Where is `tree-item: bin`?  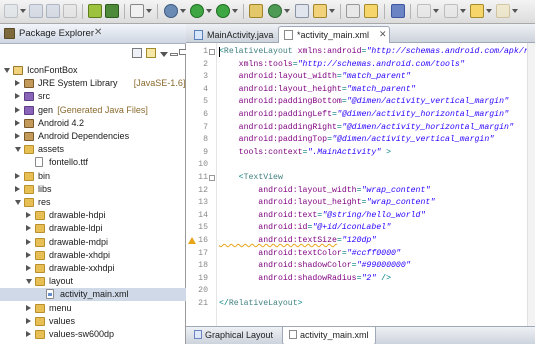 tree-item: bin is located at coordinates (93, 176).